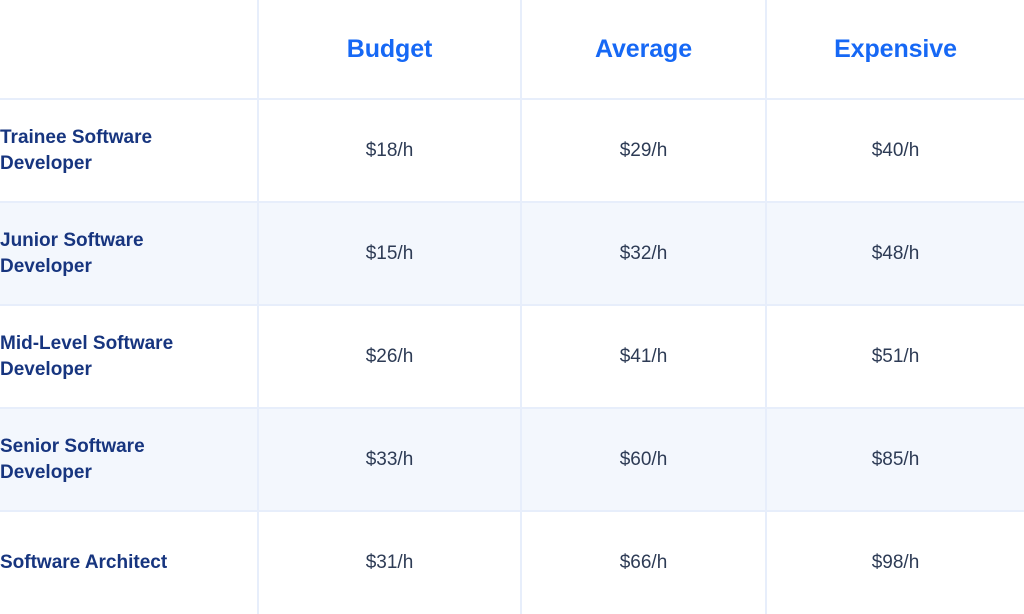  What do you see at coordinates (84, 563) in the screenshot?
I see `role-label: Software Architect` at bounding box center [84, 563].